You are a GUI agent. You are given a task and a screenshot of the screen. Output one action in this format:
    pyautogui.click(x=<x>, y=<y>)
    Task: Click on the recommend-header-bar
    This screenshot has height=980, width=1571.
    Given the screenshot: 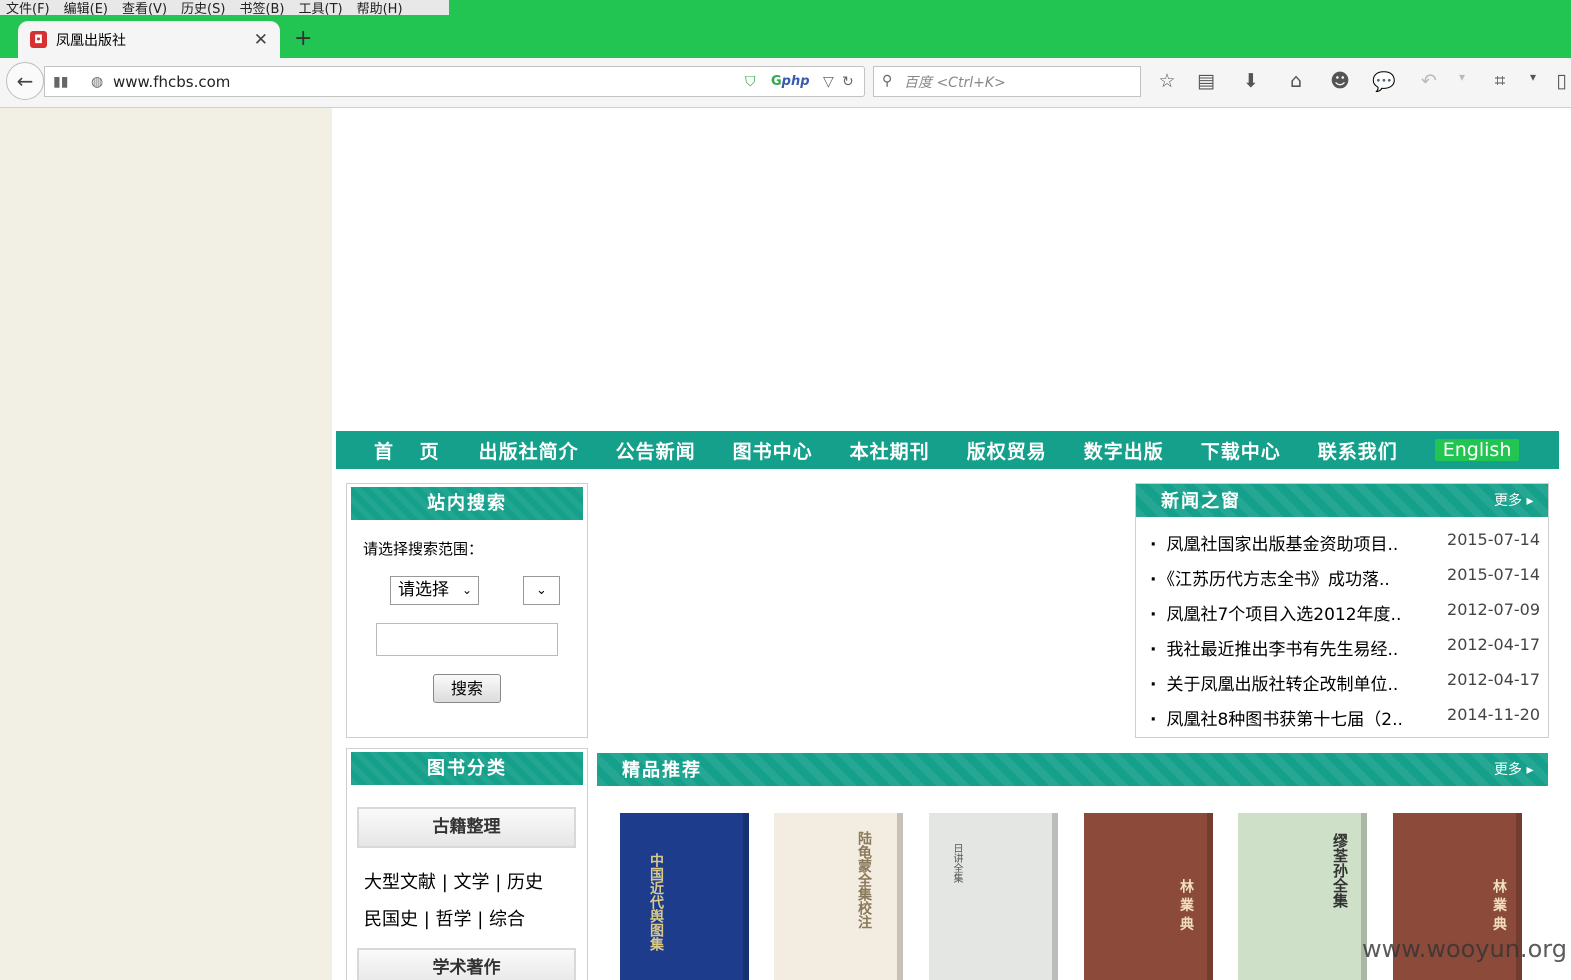 What is the action you would take?
    pyautogui.click(x=1072, y=769)
    